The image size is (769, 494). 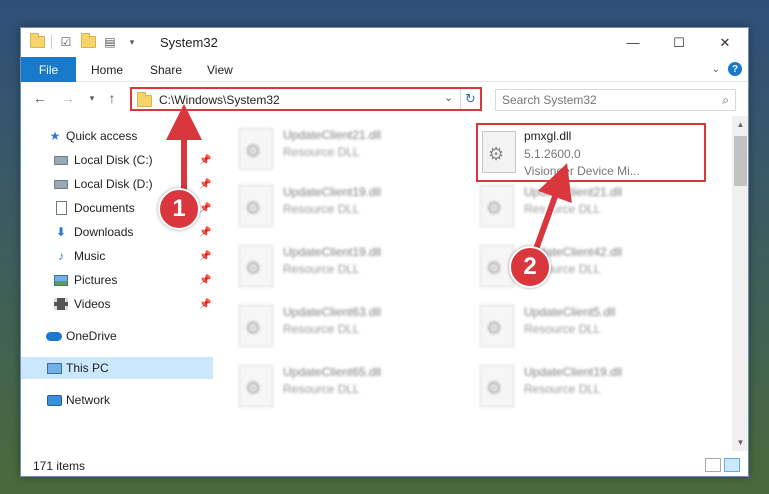 I want to click on sidebar-item-label: Quick access, so click(x=102, y=136).